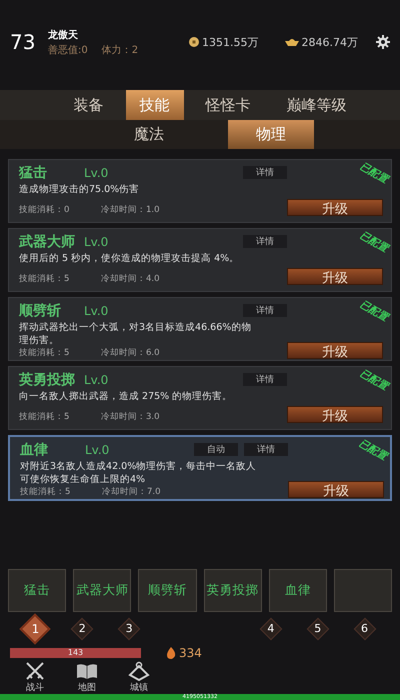  I want to click on skill-type-tab: 物理, so click(271, 134).